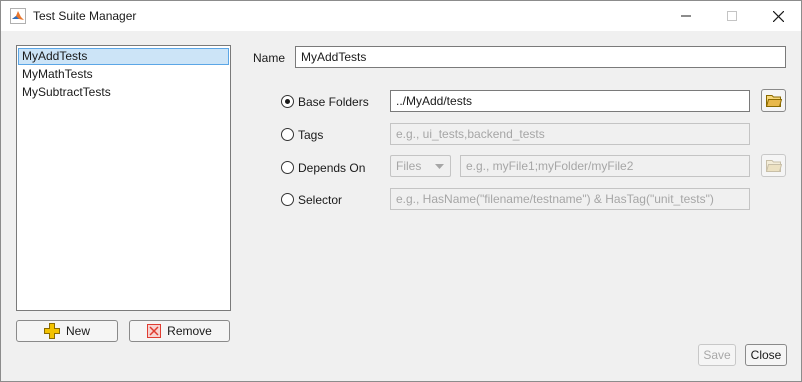 This screenshot has height=382, width=802. I want to click on radio-selected-dot, so click(287, 101).